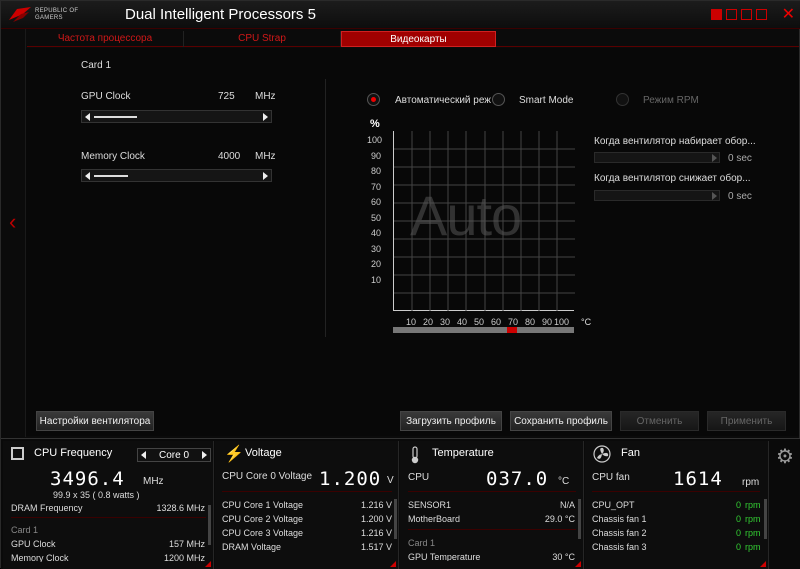 The height and width of the screenshot is (569, 800). Describe the element at coordinates (559, 519) in the screenshot. I see `temperature-row-value: 29.0 °C` at that location.